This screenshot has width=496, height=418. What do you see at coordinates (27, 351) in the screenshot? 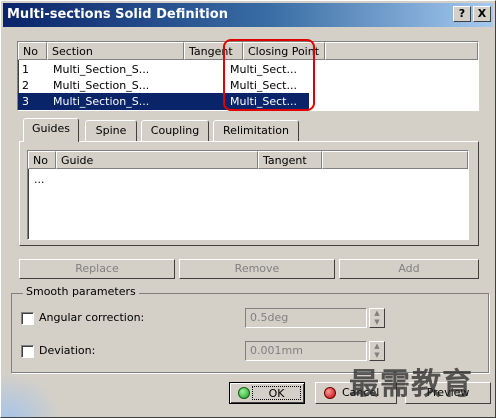
I see `deviation-checkbox` at bounding box center [27, 351].